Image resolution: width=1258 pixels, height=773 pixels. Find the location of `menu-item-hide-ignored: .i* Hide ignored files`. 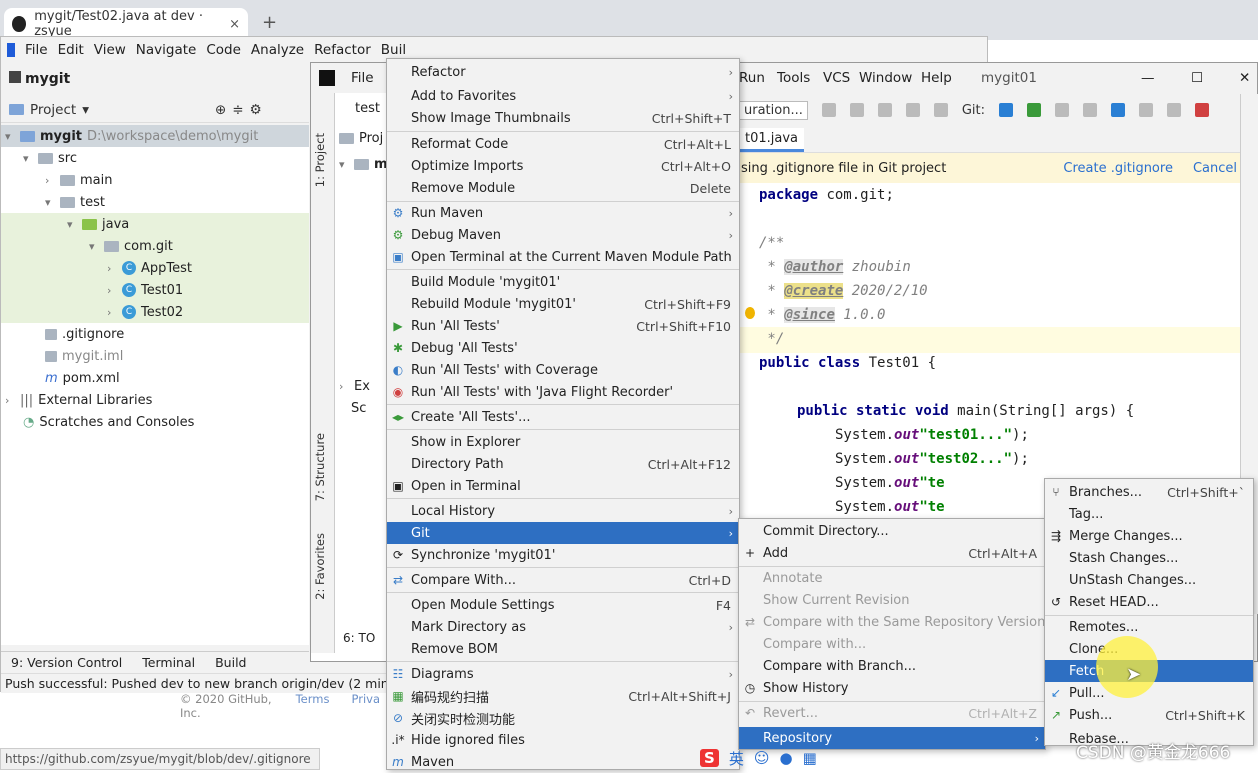

menu-item-hide-ignored: .i* Hide ignored files is located at coordinates (563, 740).